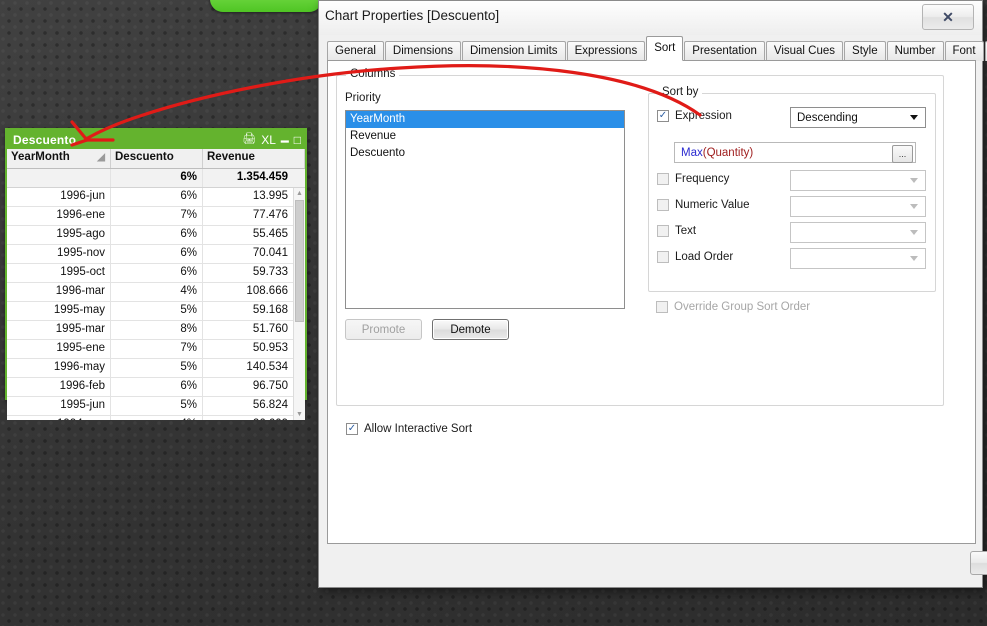  Describe the element at coordinates (733, 307) in the screenshot. I see `override-group-sort-order-row: Override Group Sort Order` at that location.